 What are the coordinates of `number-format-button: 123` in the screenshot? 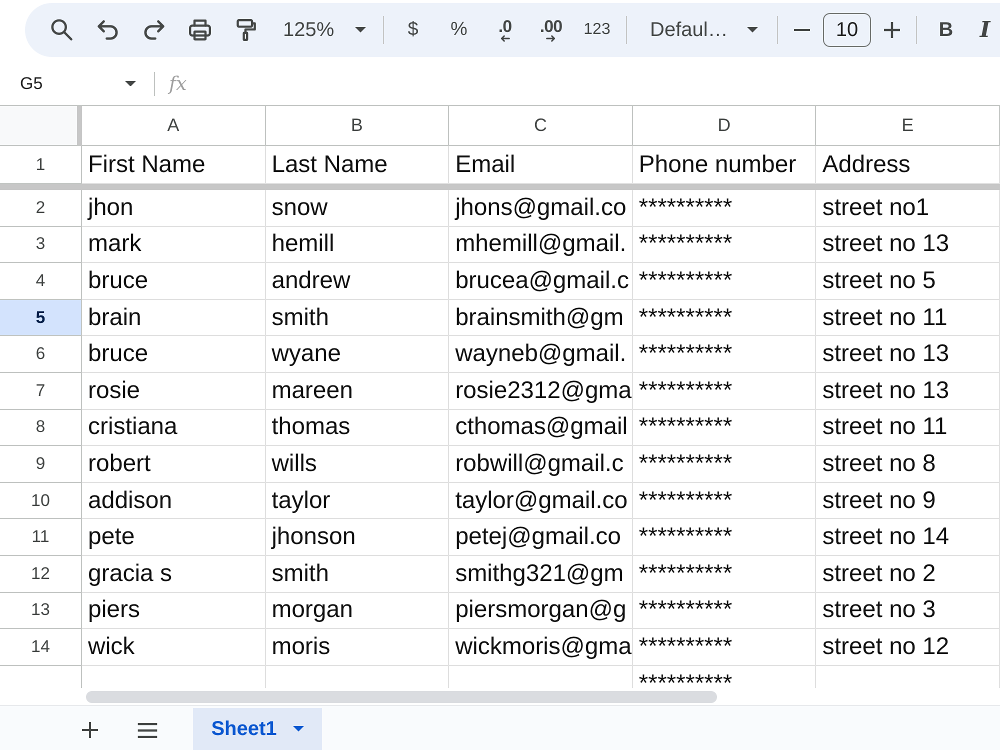 It's located at (597, 30).